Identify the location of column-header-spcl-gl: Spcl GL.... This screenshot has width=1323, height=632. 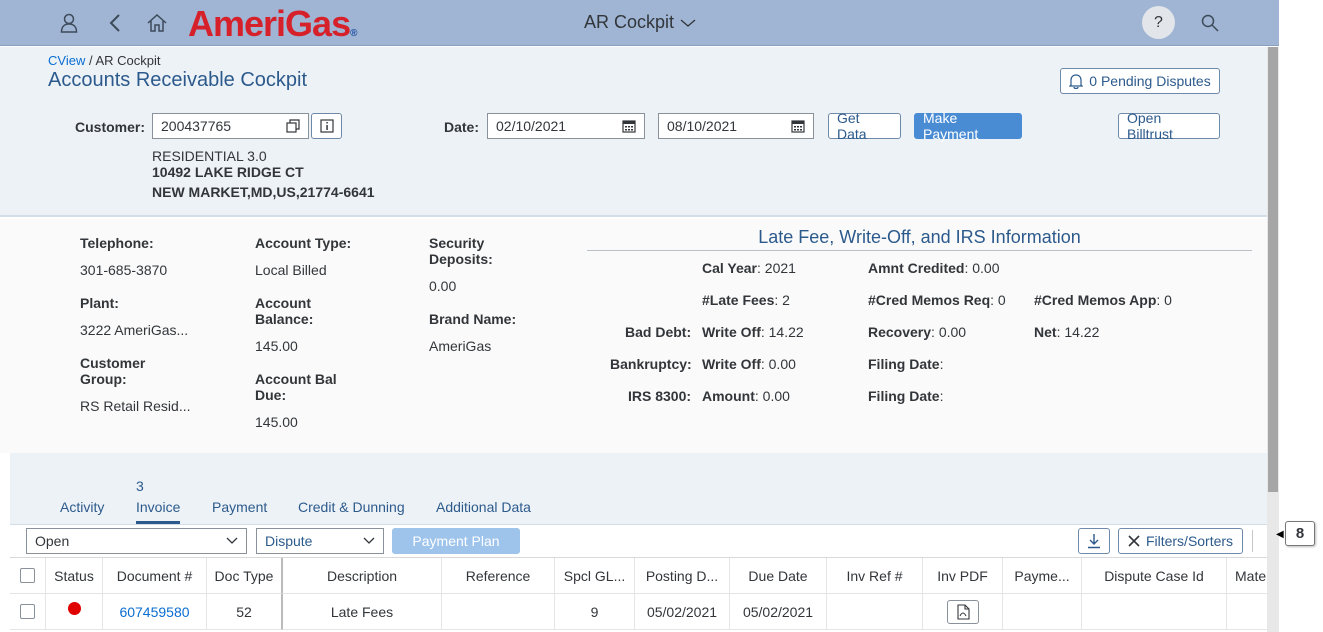
(595, 576).